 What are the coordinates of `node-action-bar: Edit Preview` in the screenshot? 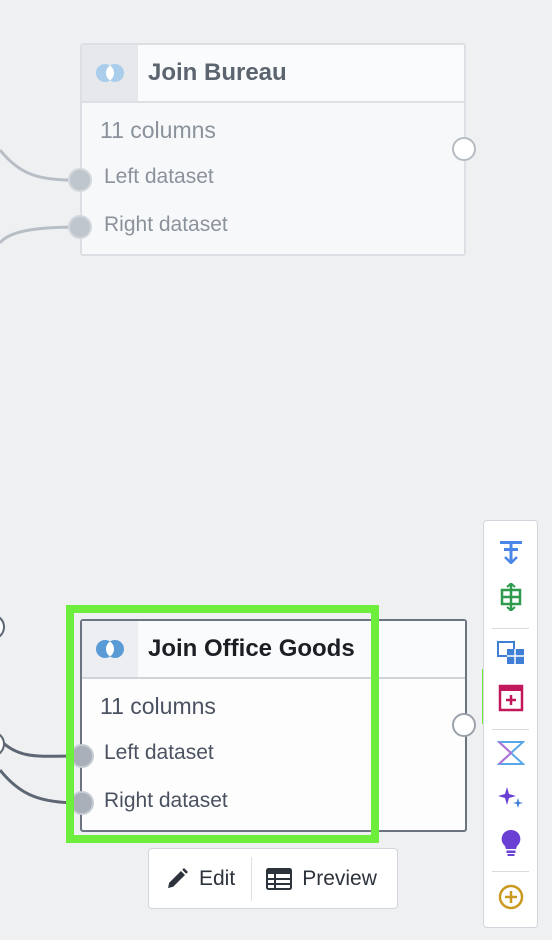 It's located at (273, 878).